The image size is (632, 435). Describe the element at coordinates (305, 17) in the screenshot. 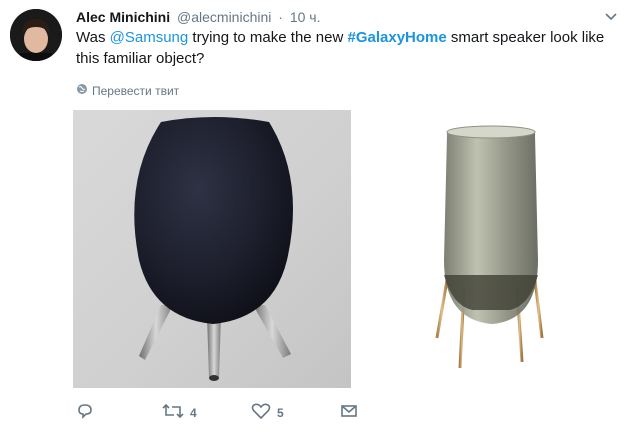

I see `tweet-timestamp: 10 ч.` at that location.